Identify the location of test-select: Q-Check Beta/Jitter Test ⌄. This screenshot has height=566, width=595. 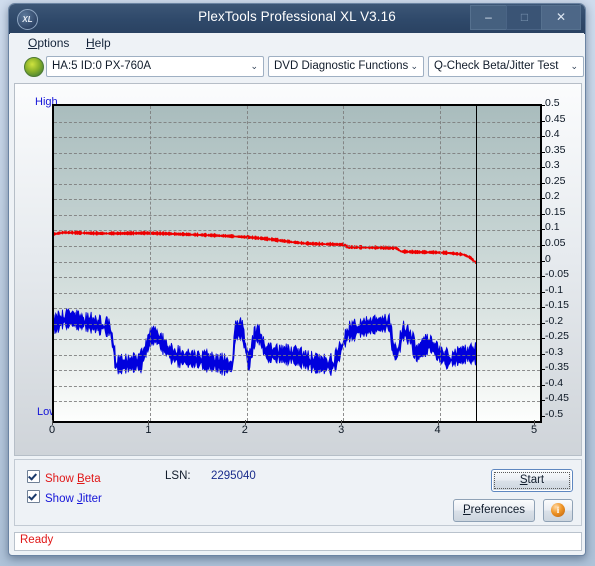
(506, 66).